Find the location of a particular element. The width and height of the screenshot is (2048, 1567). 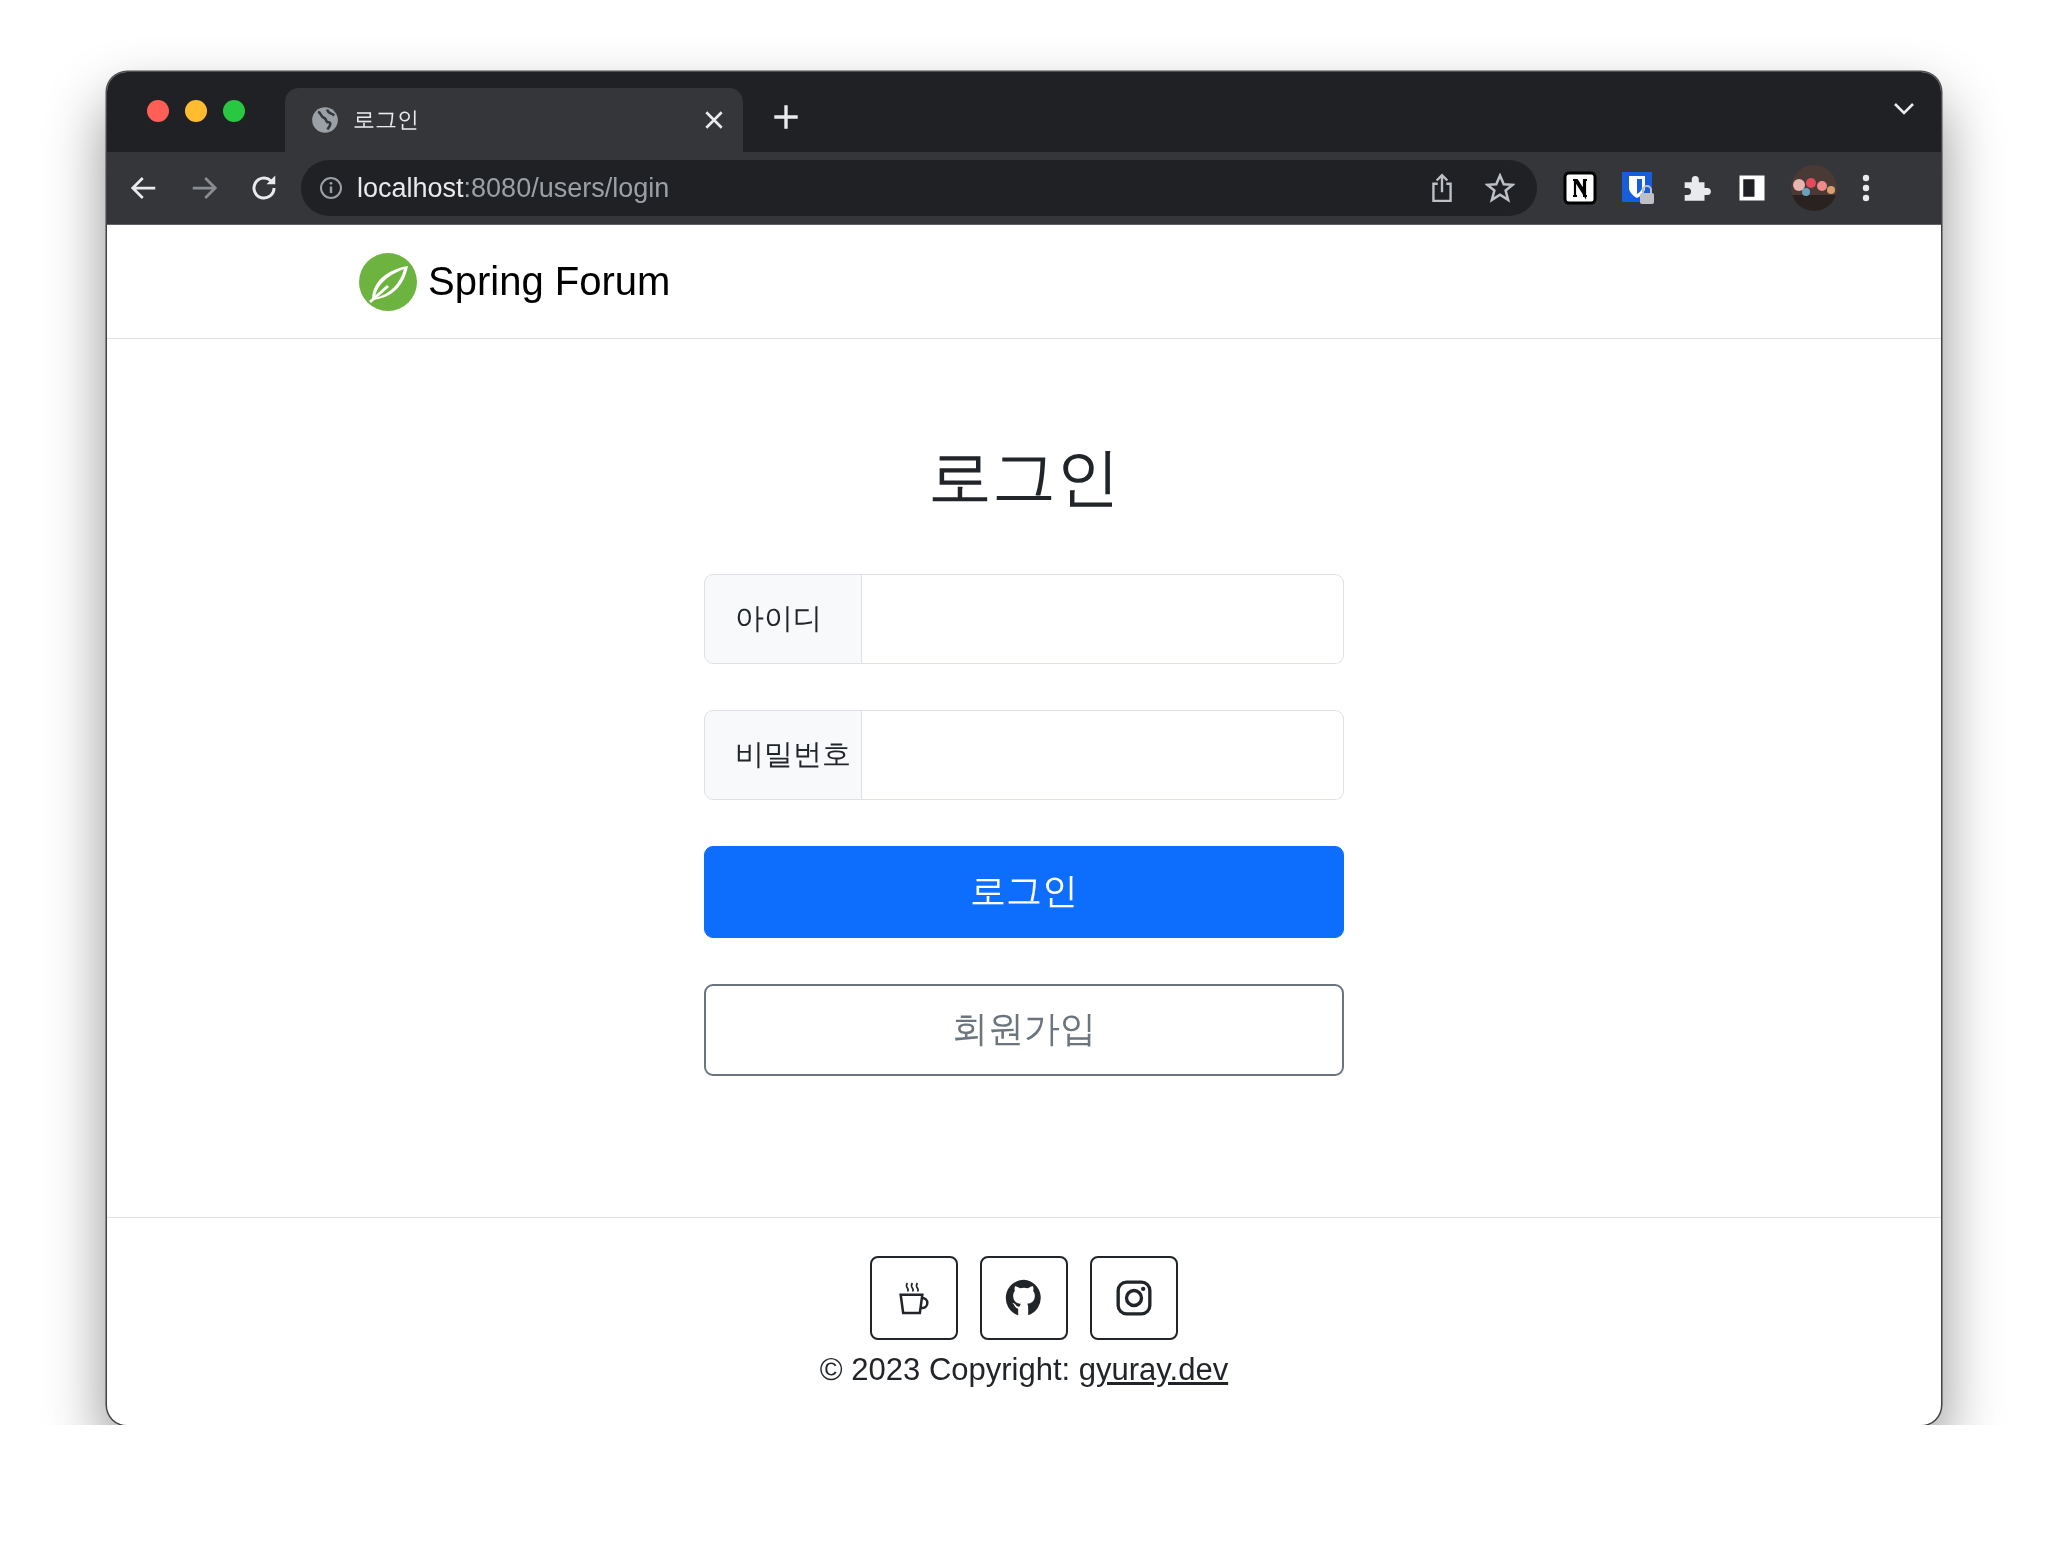

globe-icon is located at coordinates (325, 120).